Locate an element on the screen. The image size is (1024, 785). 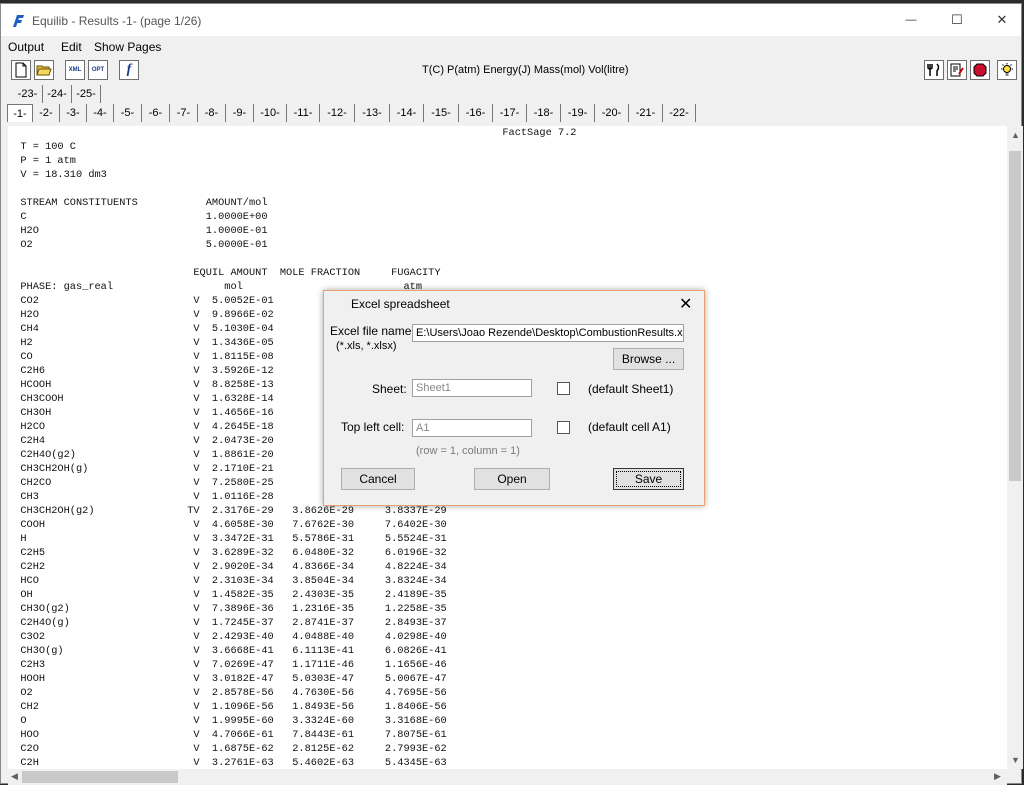
menu-bar: Output Edit Show Pages is located at coordinates (511, 47).